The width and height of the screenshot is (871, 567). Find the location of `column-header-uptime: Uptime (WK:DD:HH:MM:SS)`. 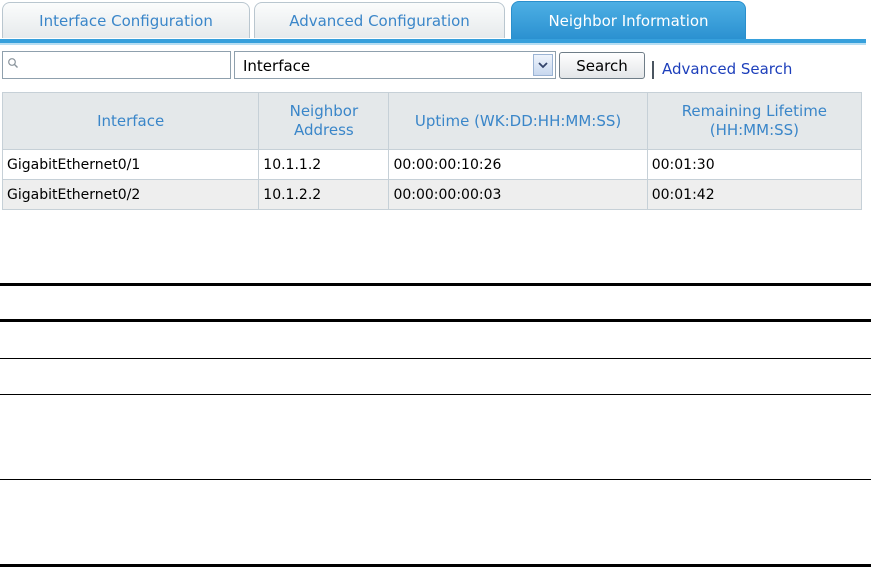

column-header-uptime: Uptime (WK:DD:HH:MM:SS) is located at coordinates (518, 121).